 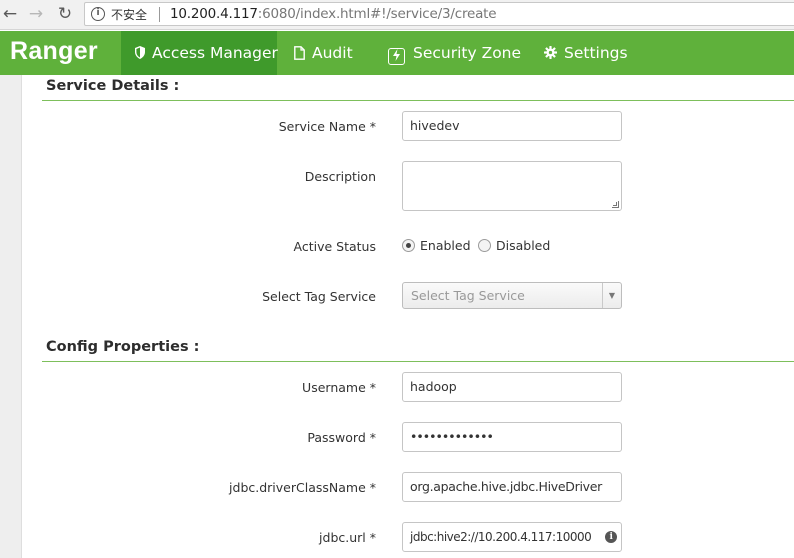 What do you see at coordinates (512, 387) in the screenshot?
I see `username-input: hadoop` at bounding box center [512, 387].